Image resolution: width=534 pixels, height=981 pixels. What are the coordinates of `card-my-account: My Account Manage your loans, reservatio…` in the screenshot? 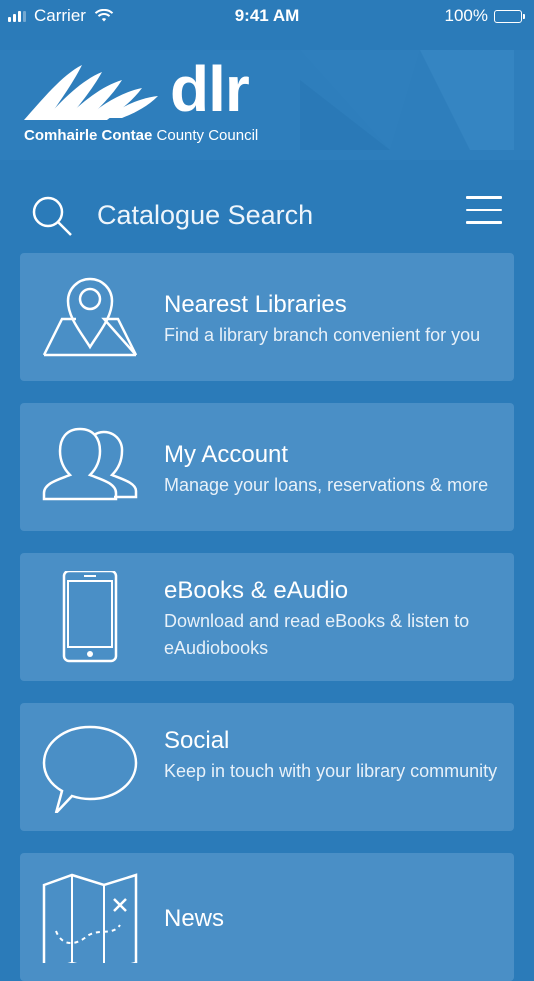 It's located at (267, 467).